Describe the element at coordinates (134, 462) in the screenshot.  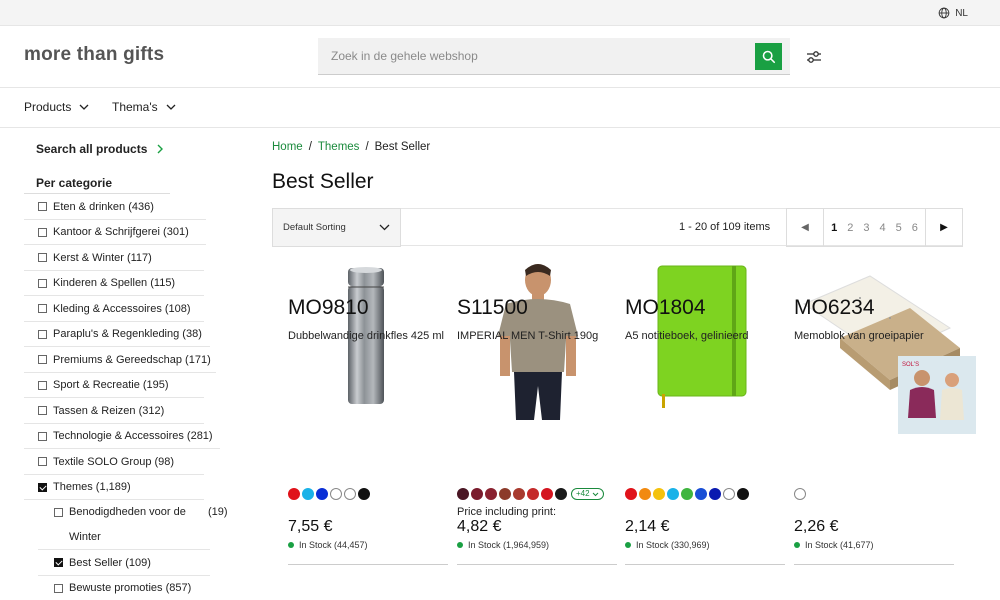
I see `category-item: Textile SOLO Group (98)` at that location.